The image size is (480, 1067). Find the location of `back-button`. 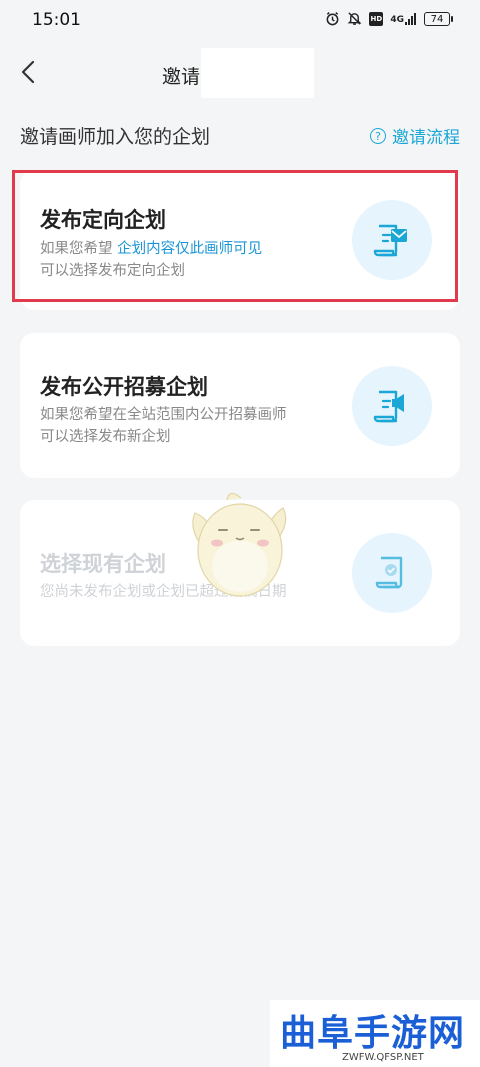

back-button is located at coordinates (29, 72).